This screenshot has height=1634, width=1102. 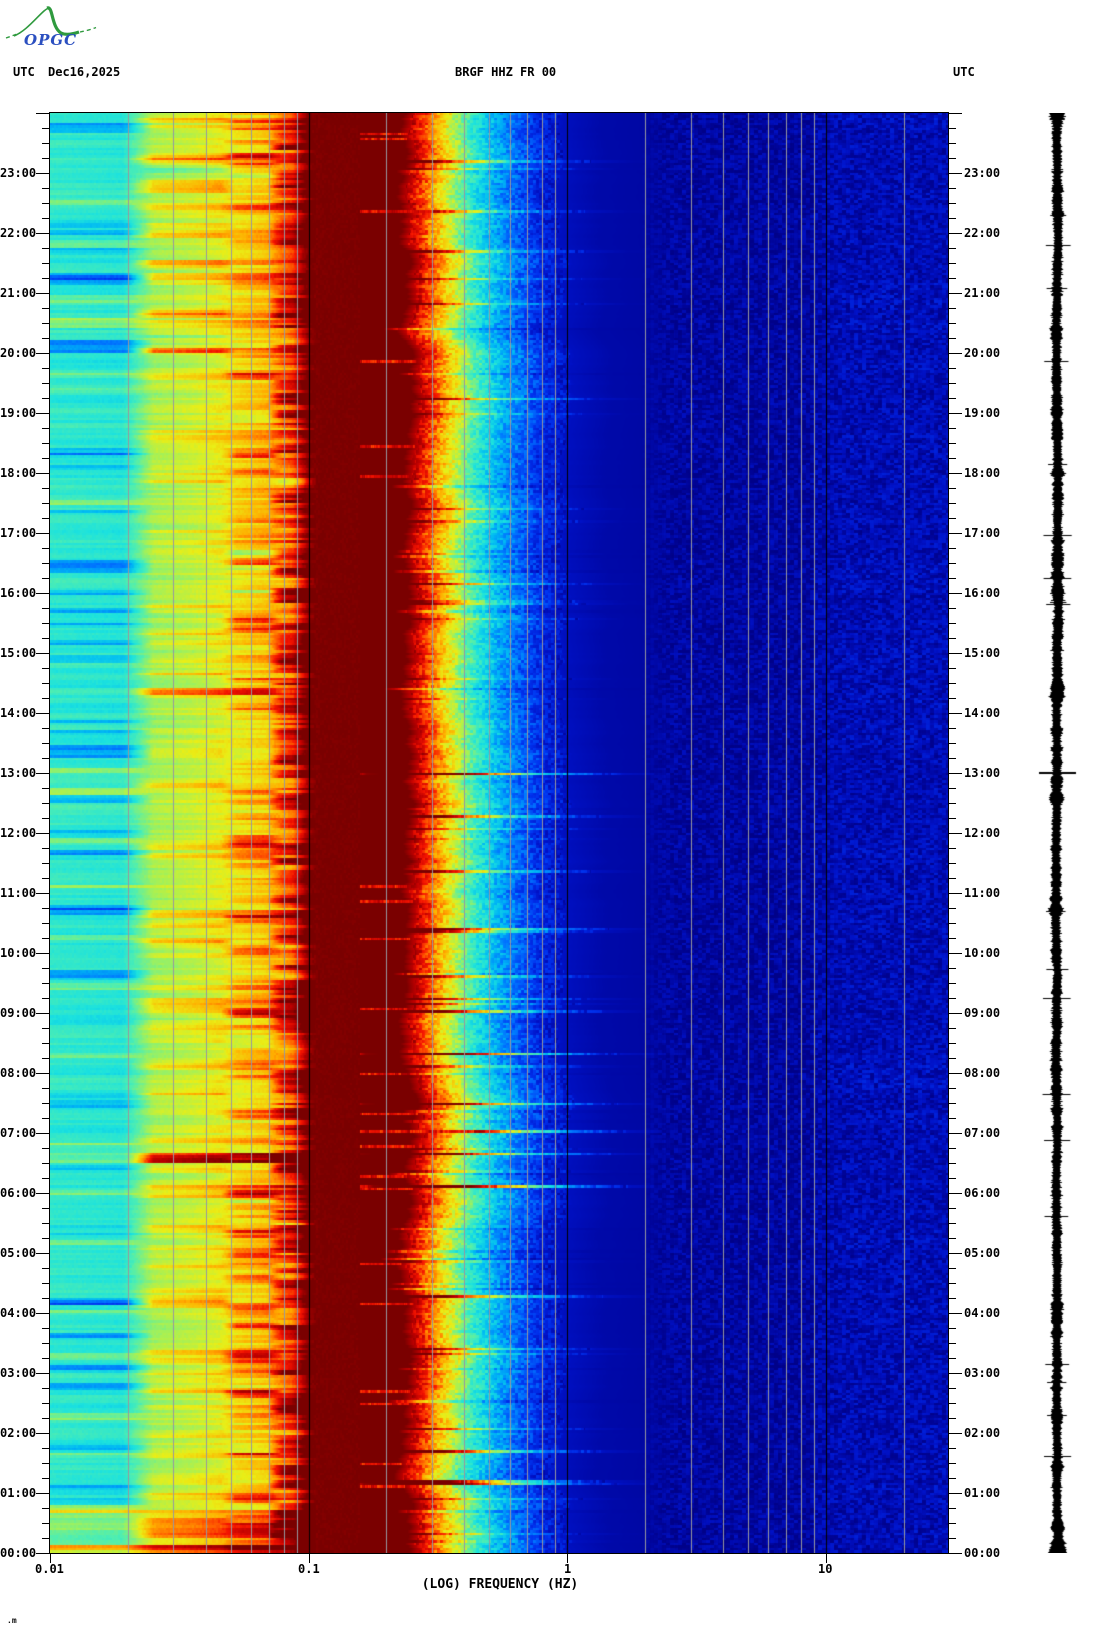 What do you see at coordinates (18, 593) in the screenshot?
I see `y-hour-label-left: 16:00` at bounding box center [18, 593].